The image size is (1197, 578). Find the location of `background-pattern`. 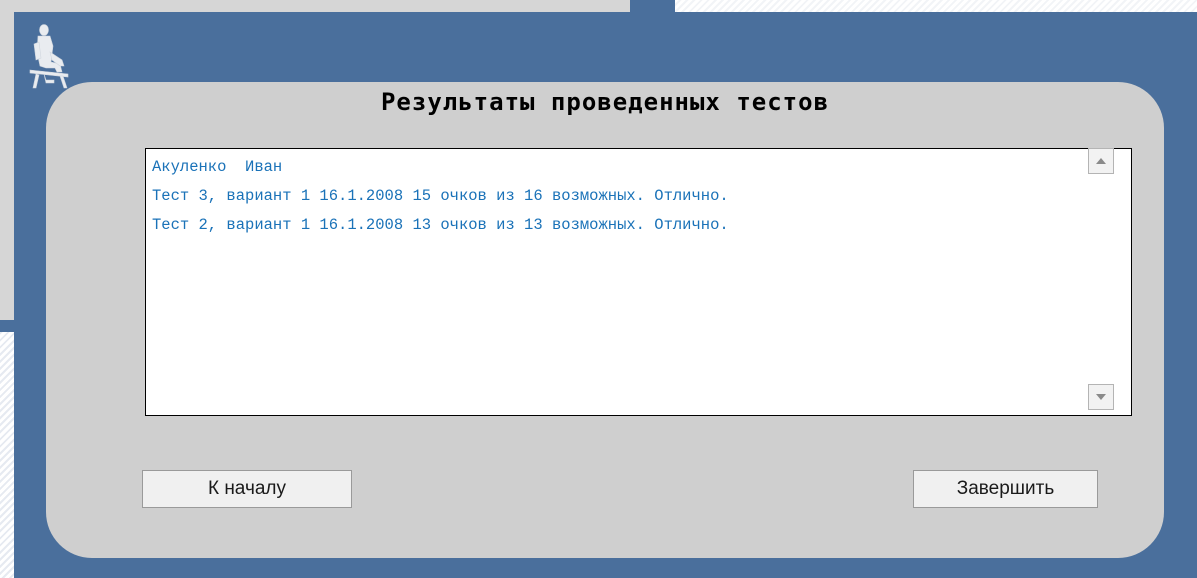

background-pattern is located at coordinates (7, 455).